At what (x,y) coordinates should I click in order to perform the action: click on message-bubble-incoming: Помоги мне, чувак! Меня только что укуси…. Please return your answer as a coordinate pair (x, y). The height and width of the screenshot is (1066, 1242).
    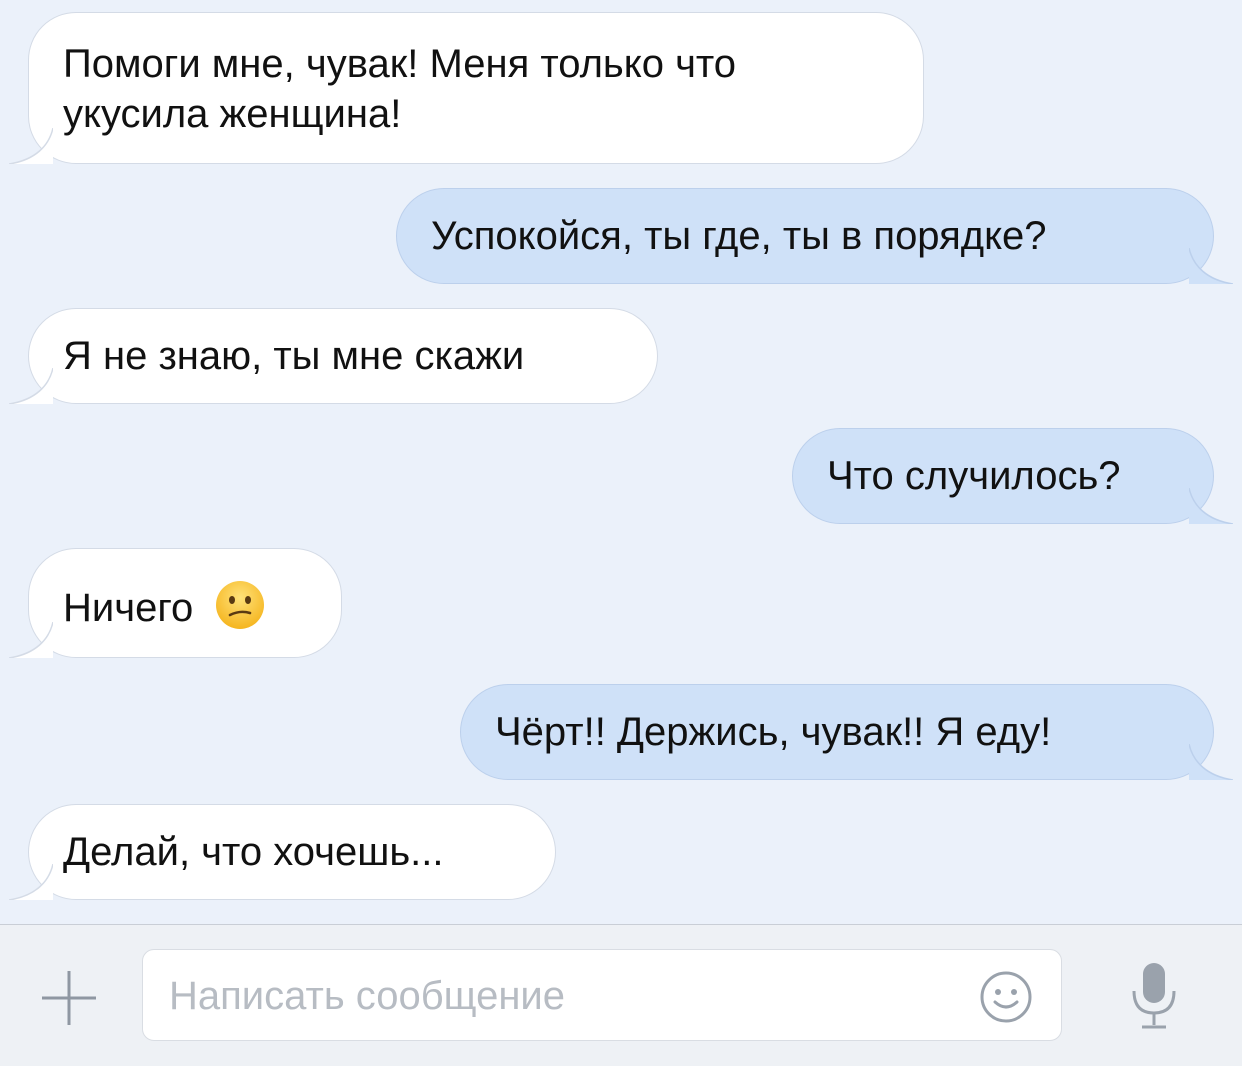
    Looking at the image, I should click on (466, 88).